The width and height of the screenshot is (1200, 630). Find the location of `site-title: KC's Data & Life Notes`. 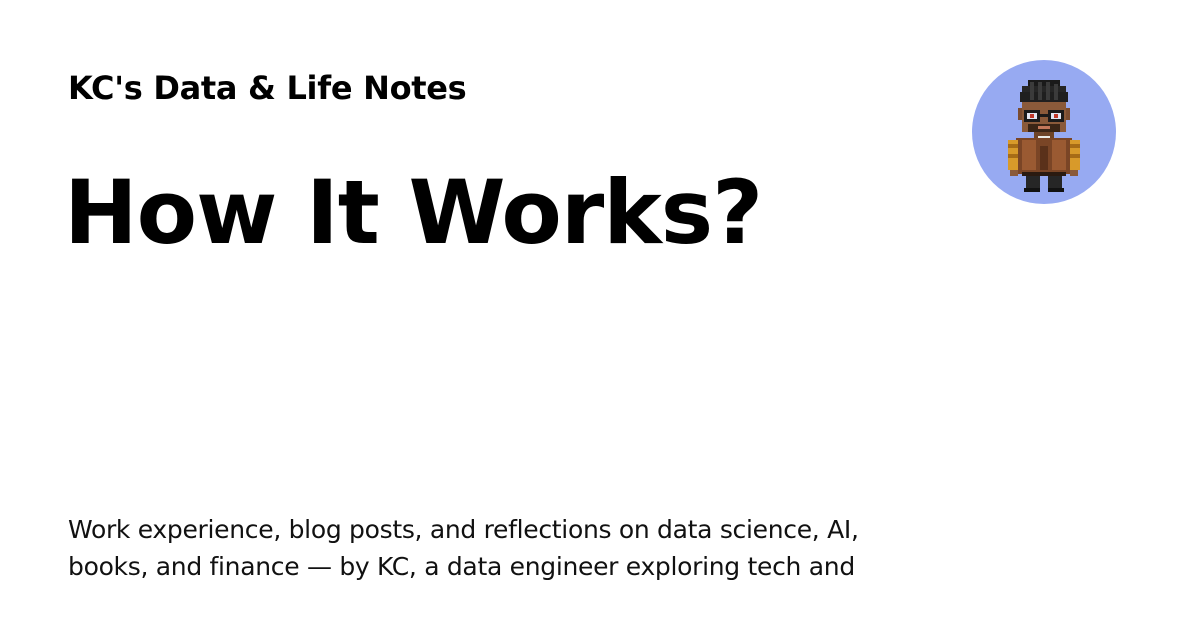

site-title: KC's Data & Life Notes is located at coordinates (267, 88).